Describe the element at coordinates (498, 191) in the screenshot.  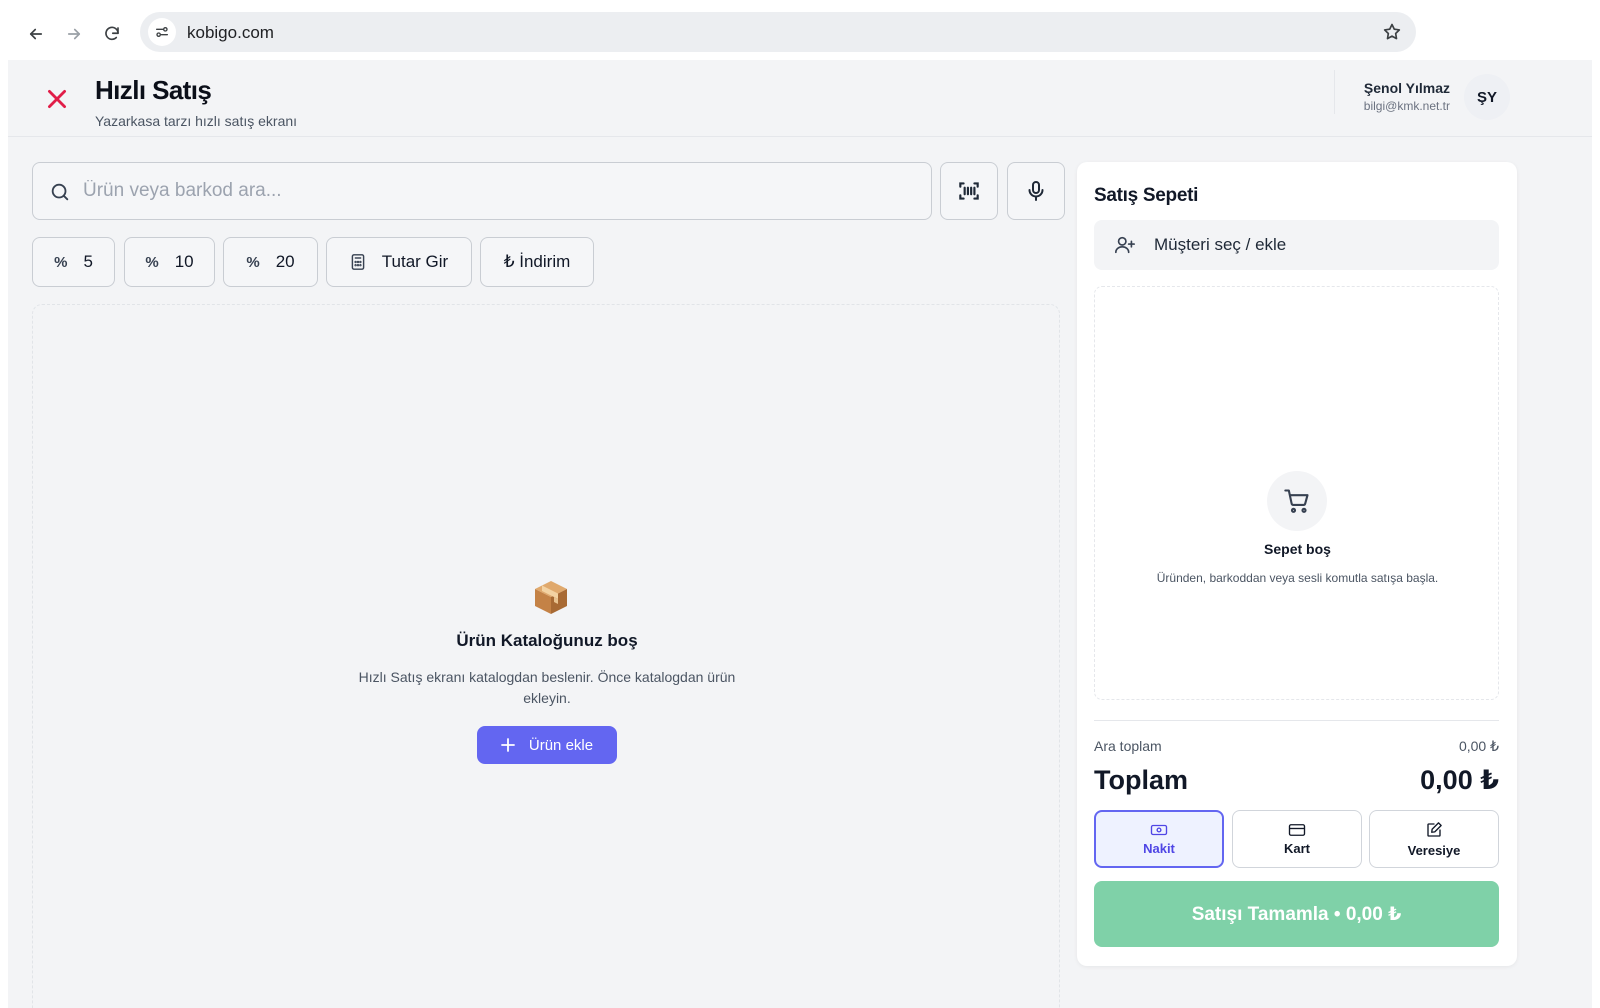
I see `search-input` at that location.